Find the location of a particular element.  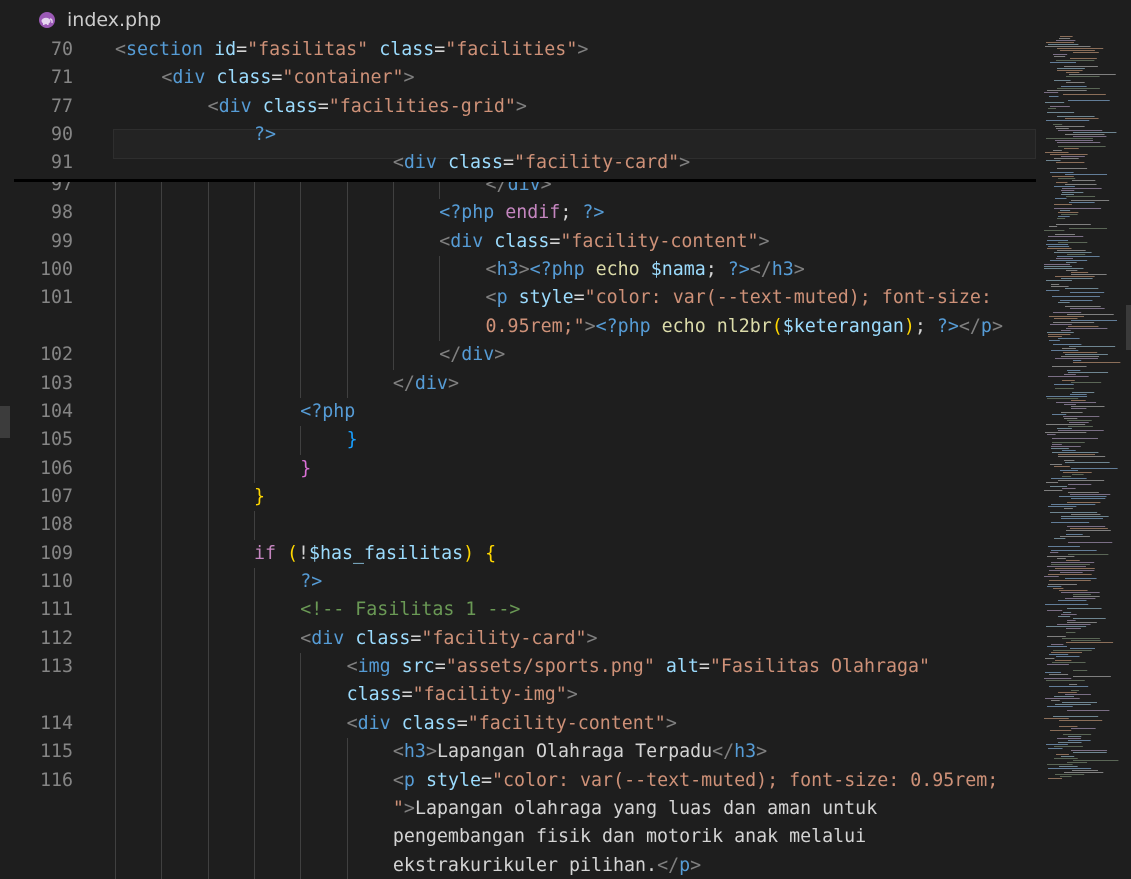

code-line: 100 <h3><?php echo $nama; ?></h3> is located at coordinates (520, 270).